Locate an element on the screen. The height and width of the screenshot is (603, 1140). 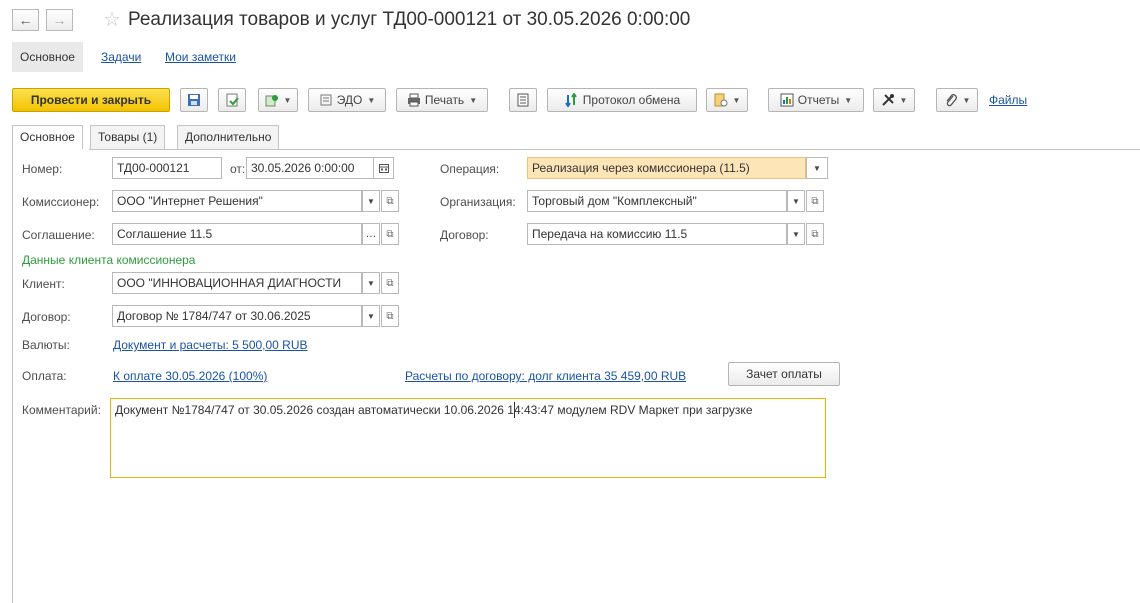
tab-additional: Дополнительно is located at coordinates (228, 137).